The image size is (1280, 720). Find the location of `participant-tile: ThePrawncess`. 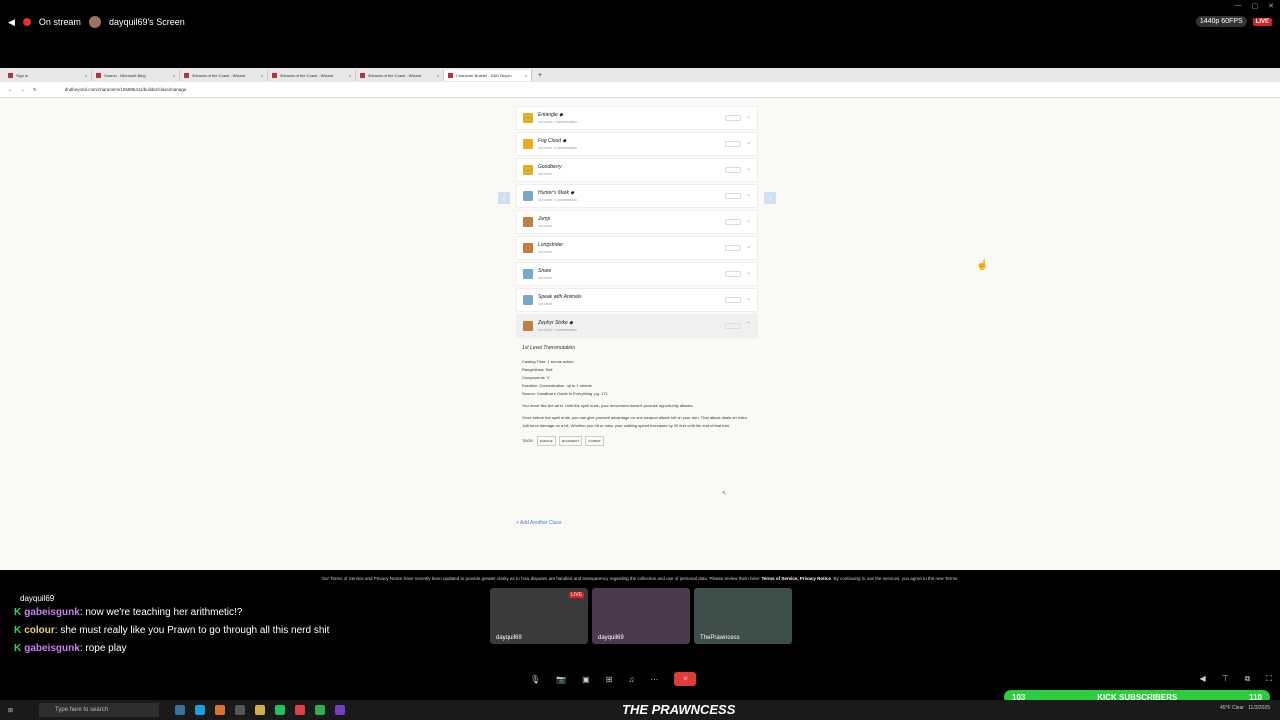

participant-tile: ThePrawncess is located at coordinates (743, 616).